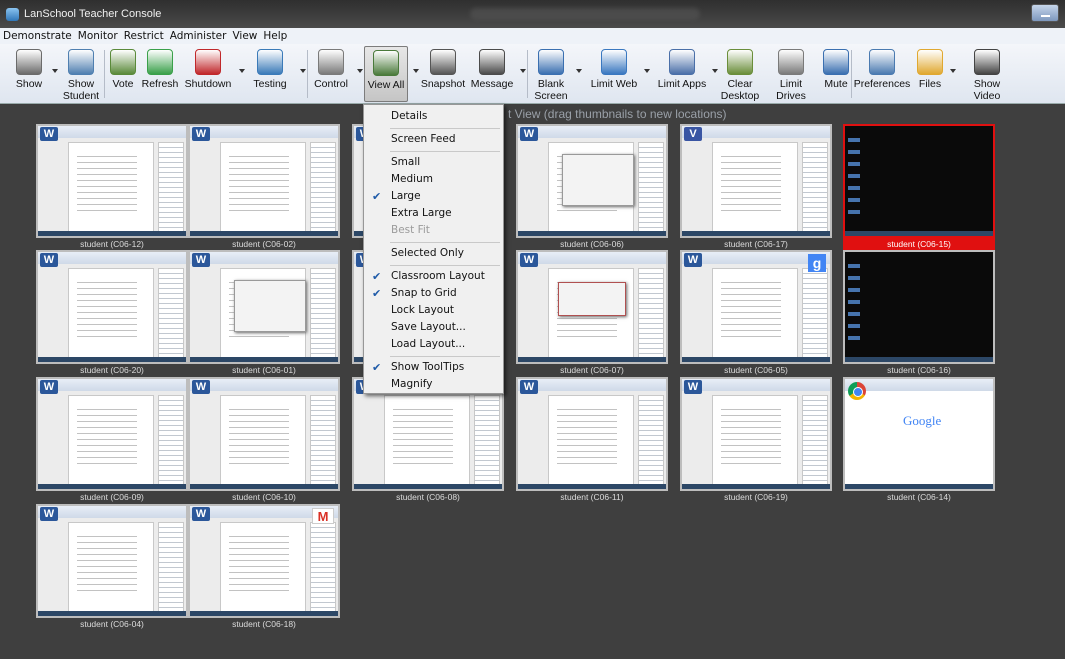  Describe the element at coordinates (160, 74) in the screenshot. I see `refresh-button: Refresh` at that location.